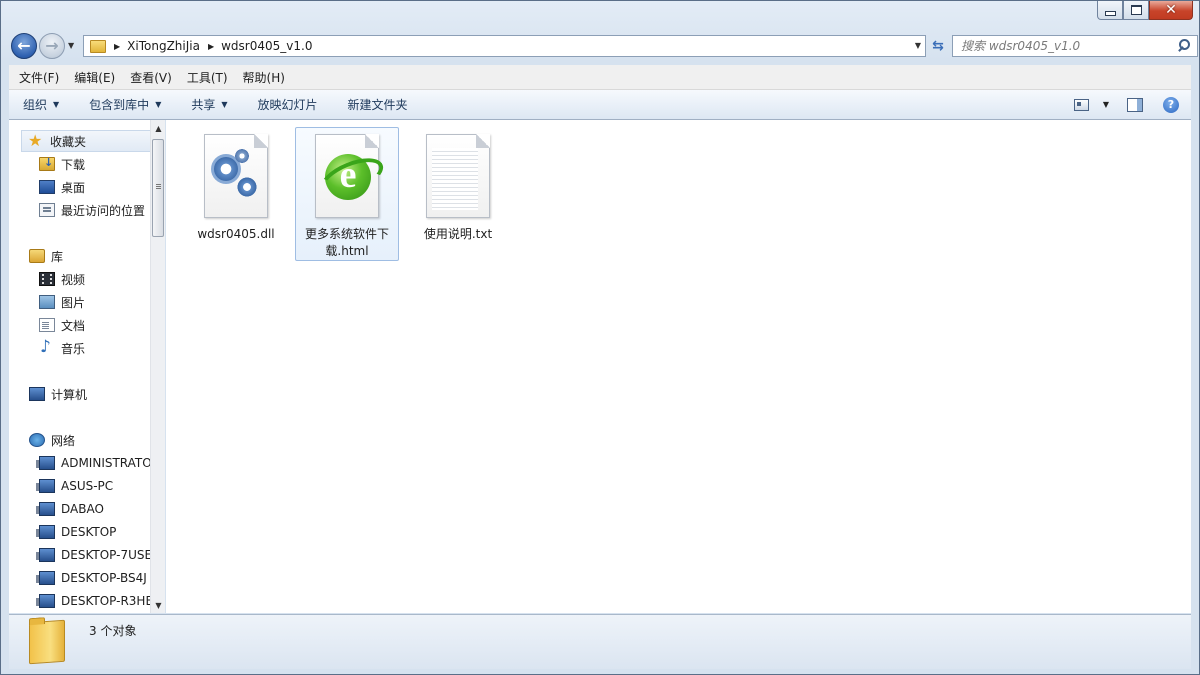  What do you see at coordinates (73, 302) in the screenshot?
I see `nav-label: 图片` at bounding box center [73, 302].